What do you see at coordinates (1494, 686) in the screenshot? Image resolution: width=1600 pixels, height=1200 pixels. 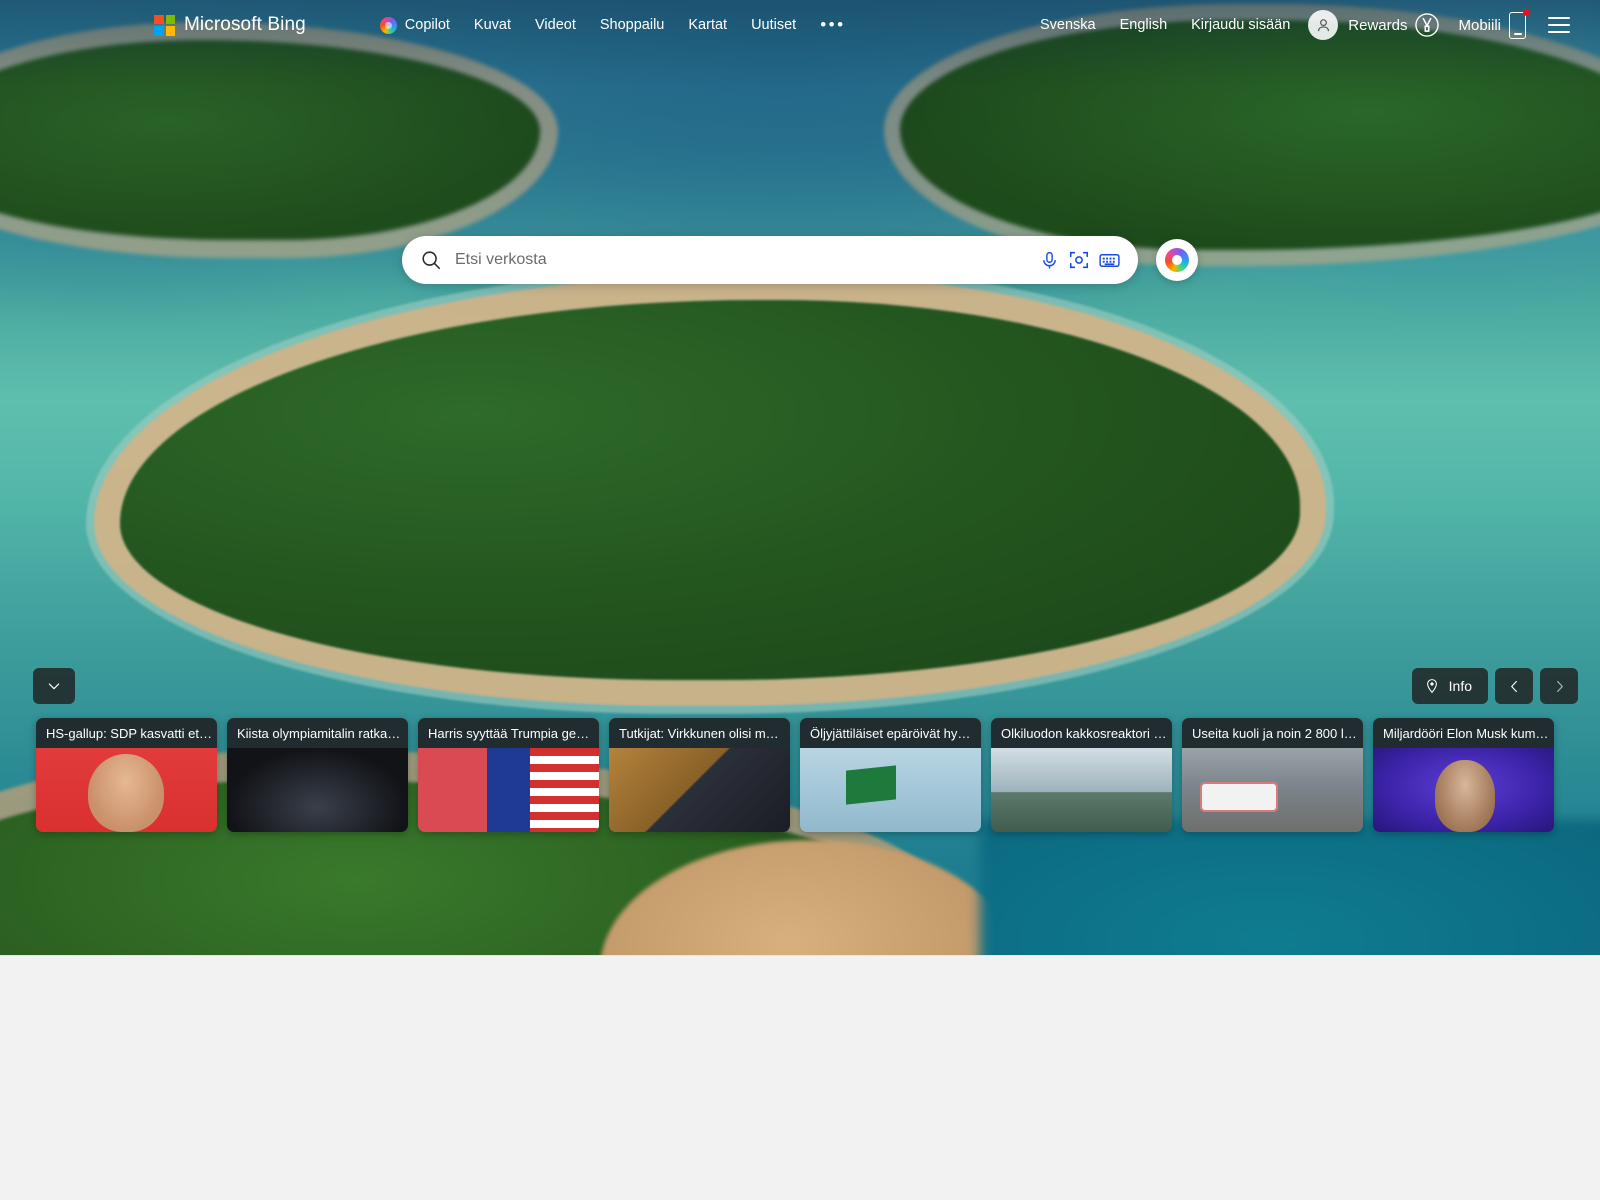 I see `hero-right-controls: Info` at bounding box center [1494, 686].